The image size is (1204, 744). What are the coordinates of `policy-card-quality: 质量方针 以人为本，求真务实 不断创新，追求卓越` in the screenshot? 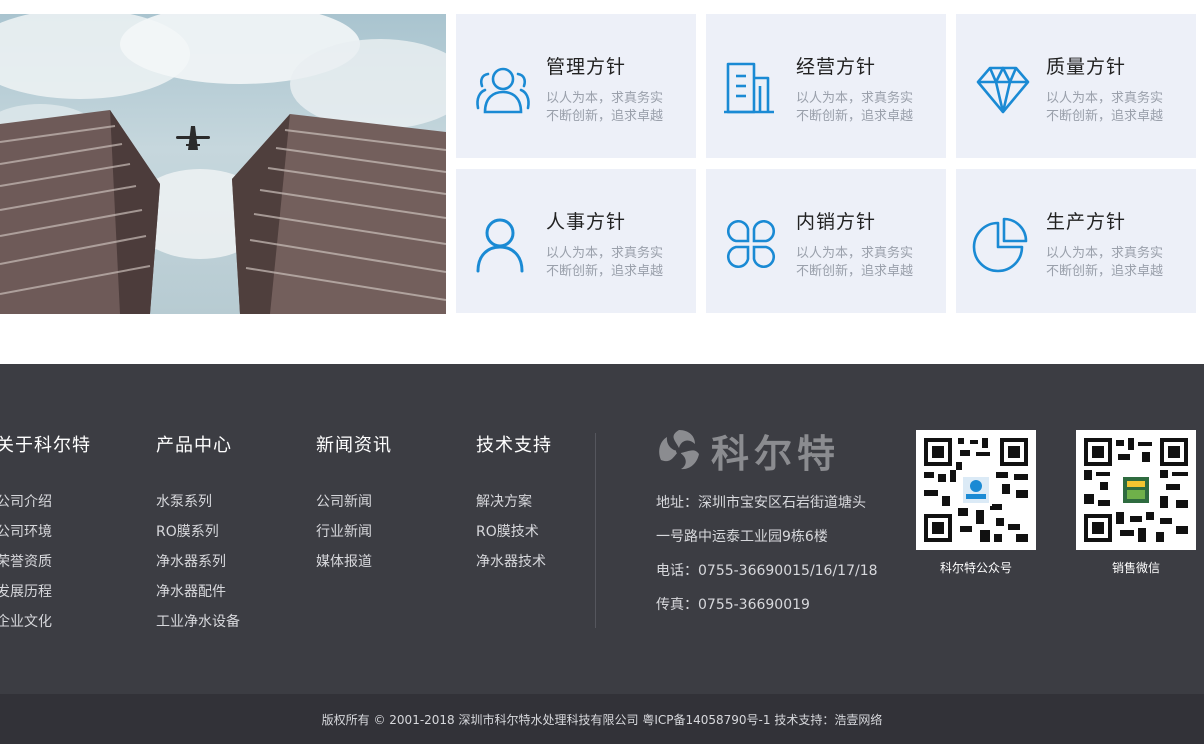 It's located at (1076, 86).